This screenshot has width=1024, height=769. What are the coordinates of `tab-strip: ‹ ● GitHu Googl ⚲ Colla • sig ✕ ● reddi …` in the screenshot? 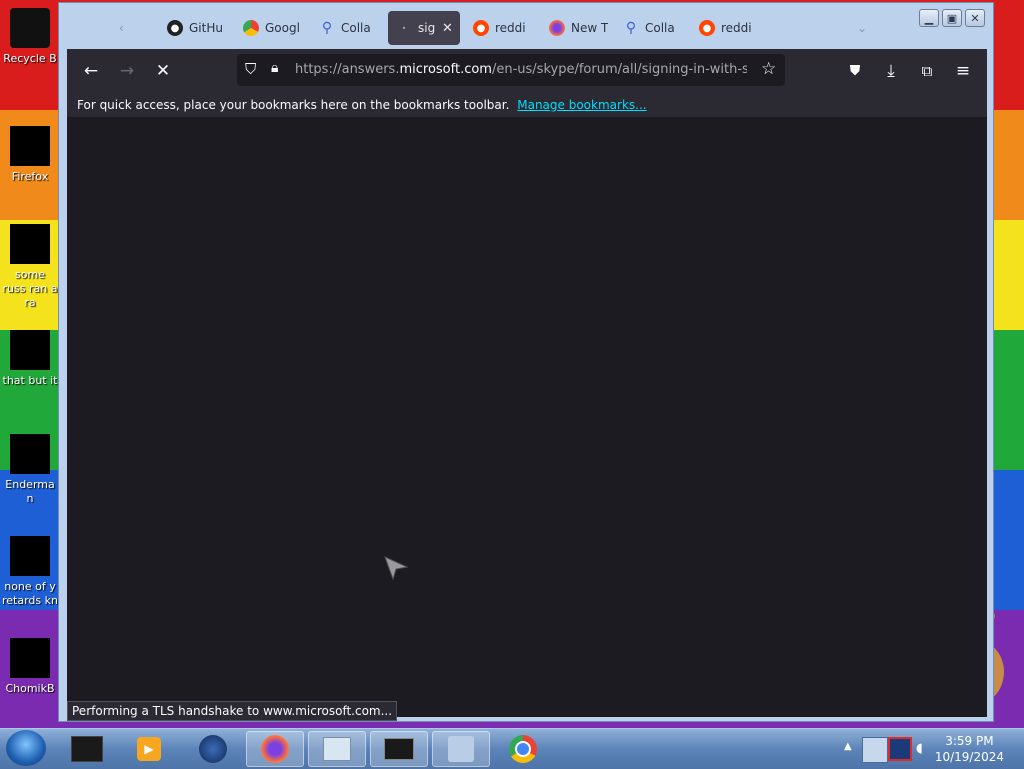 It's located at (526, 26).